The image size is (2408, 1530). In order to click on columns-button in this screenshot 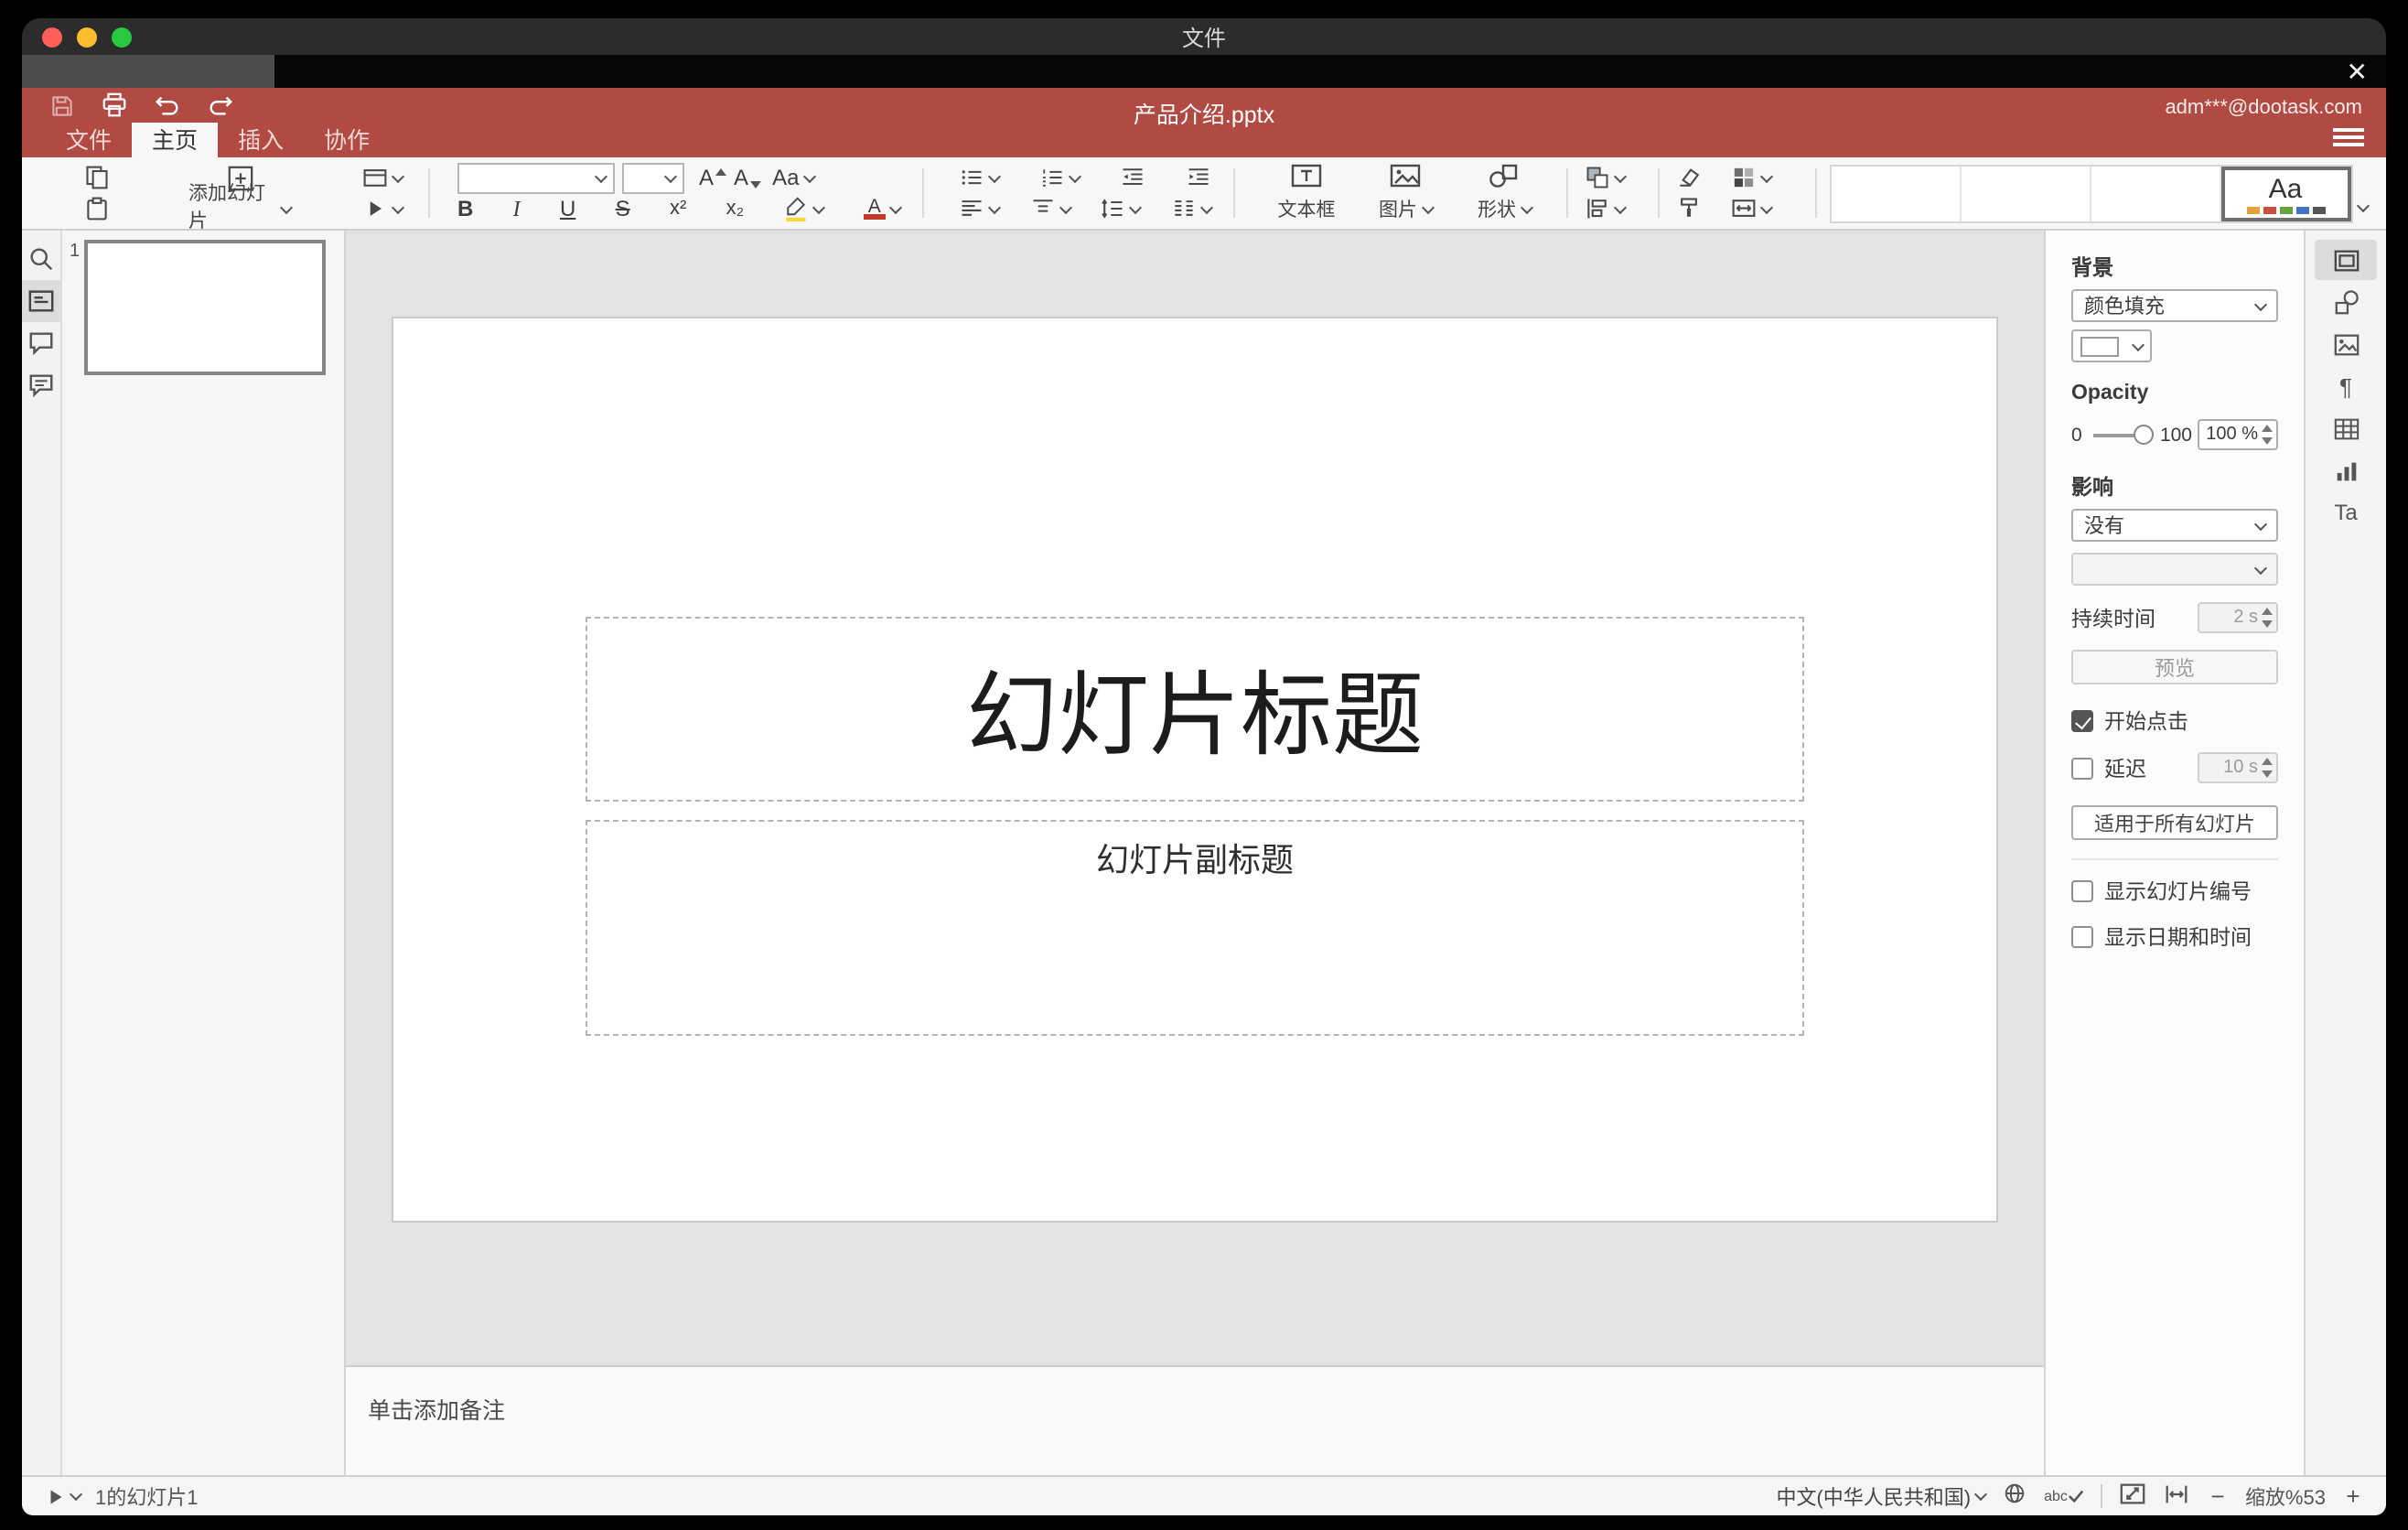, I will do `click(1192, 208)`.